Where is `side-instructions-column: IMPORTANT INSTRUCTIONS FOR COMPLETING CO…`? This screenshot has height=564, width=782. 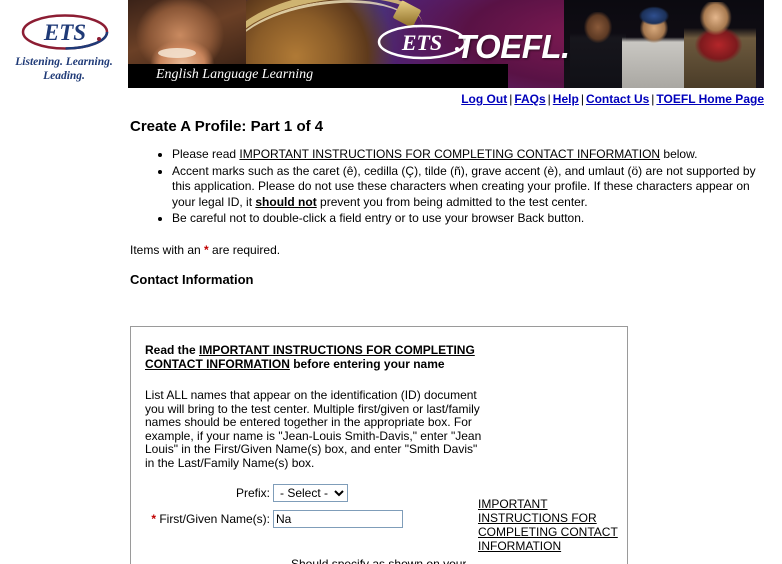
side-instructions-column: IMPORTANT INSTRUCTIONS FOR COMPLETING CO… is located at coordinates (548, 525).